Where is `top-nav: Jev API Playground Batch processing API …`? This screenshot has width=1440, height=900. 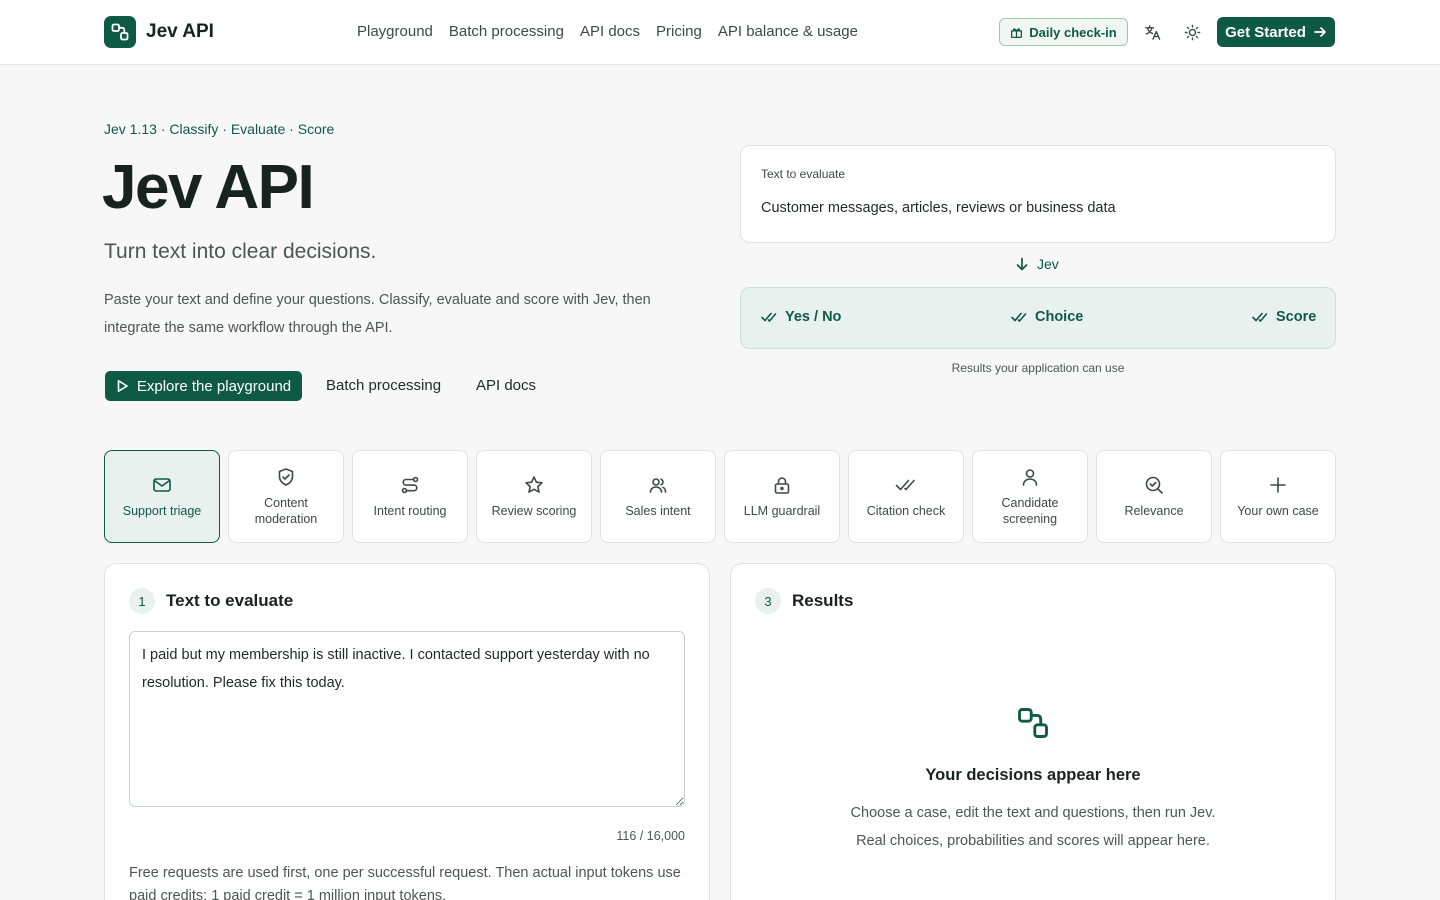
top-nav: Jev API Playground Batch processing API … is located at coordinates (720, 32).